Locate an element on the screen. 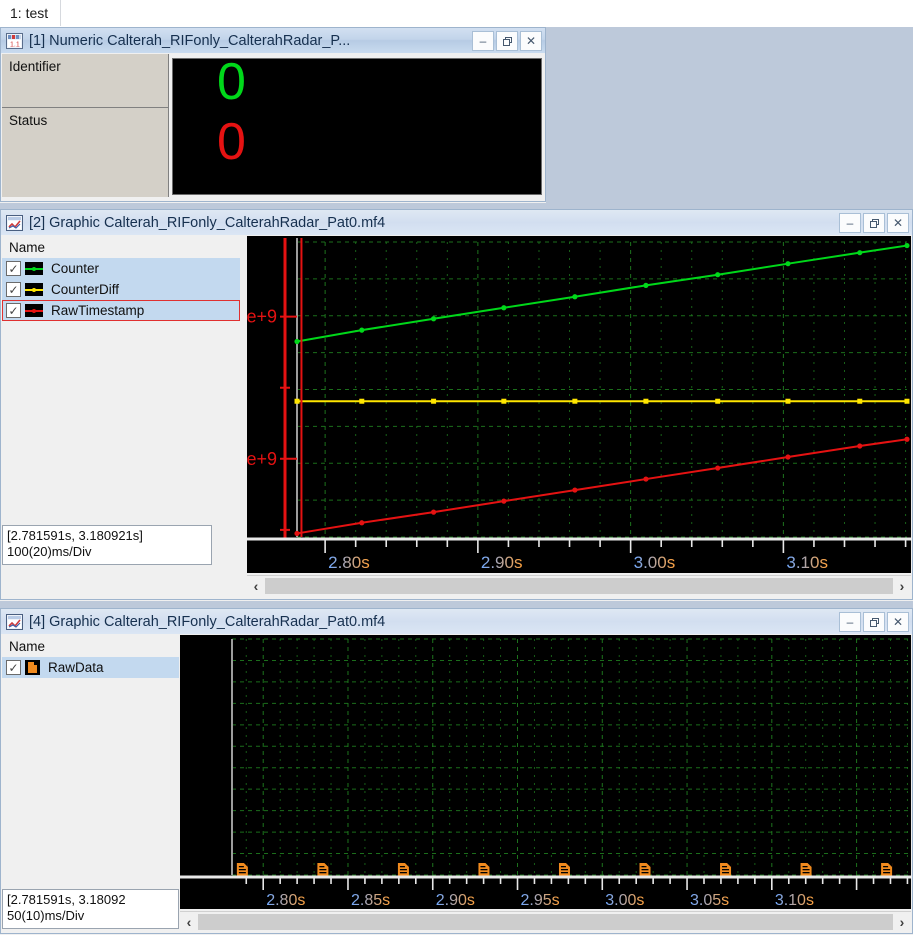 This screenshot has width=913, height=935. graphic4-div-scale: 50(10)ms/Div is located at coordinates (46, 915).